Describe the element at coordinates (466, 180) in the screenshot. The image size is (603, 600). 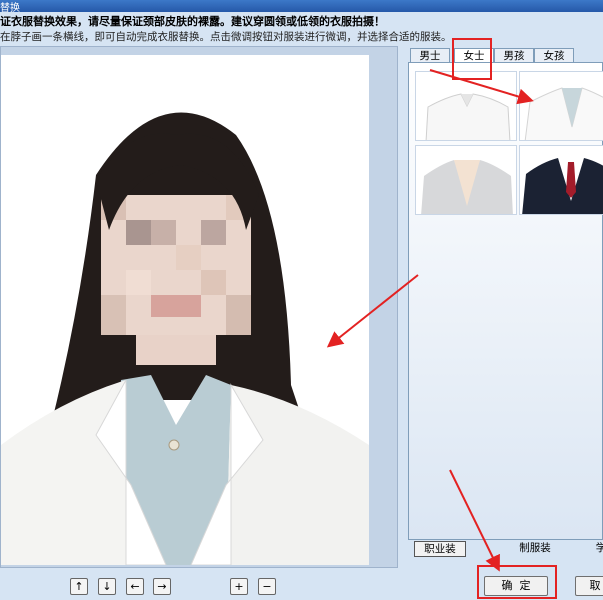
I see `clothes-thumb-grey-blazer` at that location.